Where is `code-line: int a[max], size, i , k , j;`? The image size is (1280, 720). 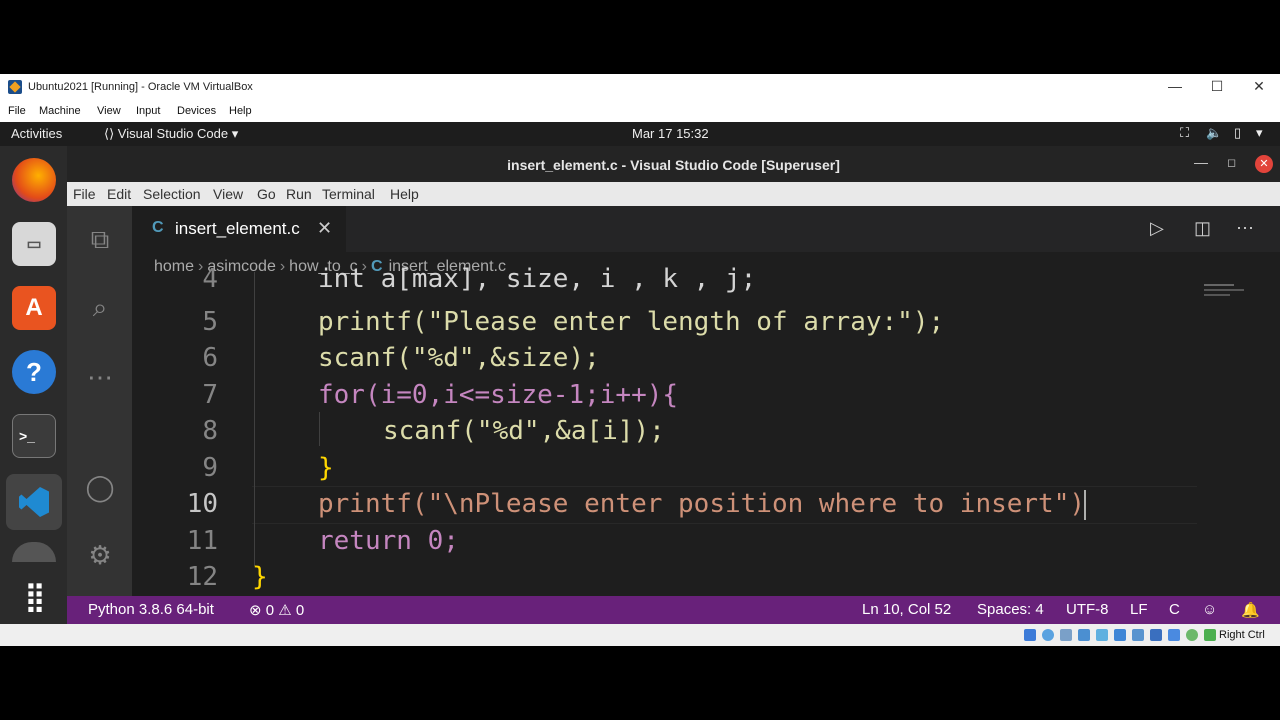 code-line: int a[max], size, i , k , j; is located at coordinates (537, 279).